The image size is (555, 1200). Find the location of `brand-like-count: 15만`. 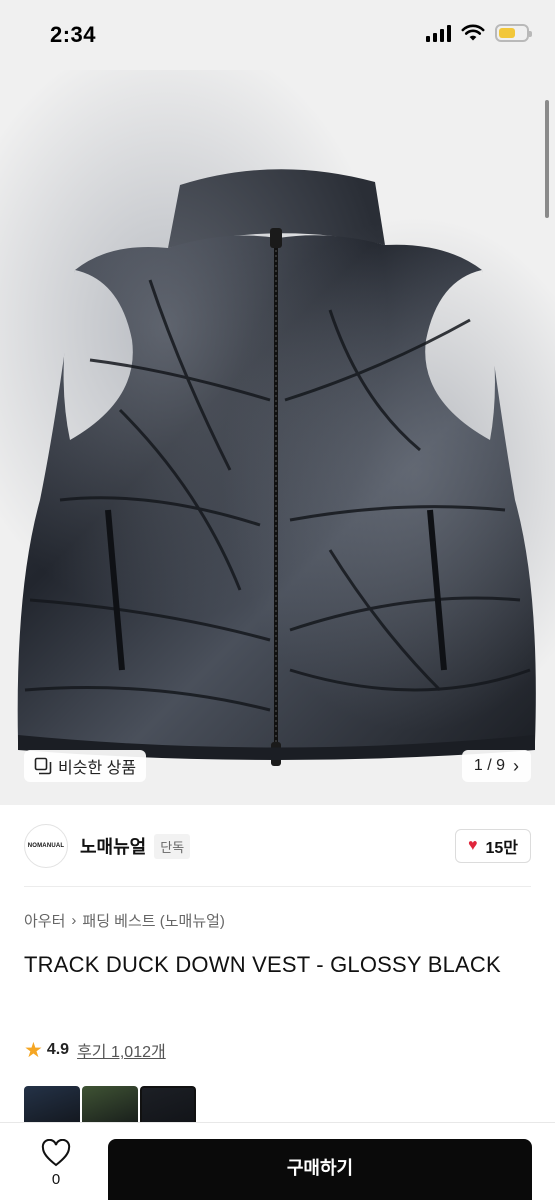

brand-like-count: 15만 is located at coordinates (501, 848).